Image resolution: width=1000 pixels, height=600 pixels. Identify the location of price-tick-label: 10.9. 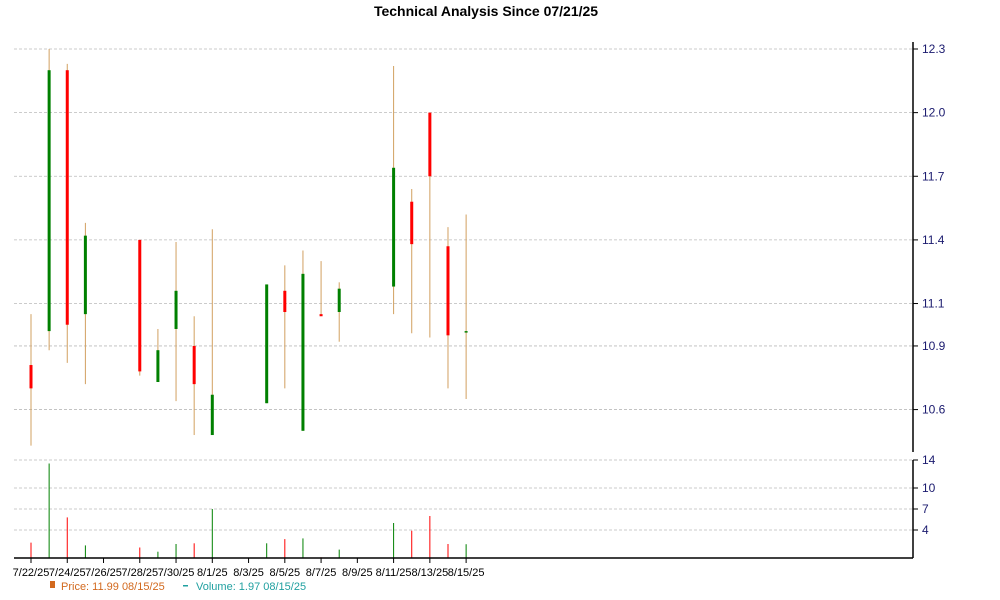
(934, 346).